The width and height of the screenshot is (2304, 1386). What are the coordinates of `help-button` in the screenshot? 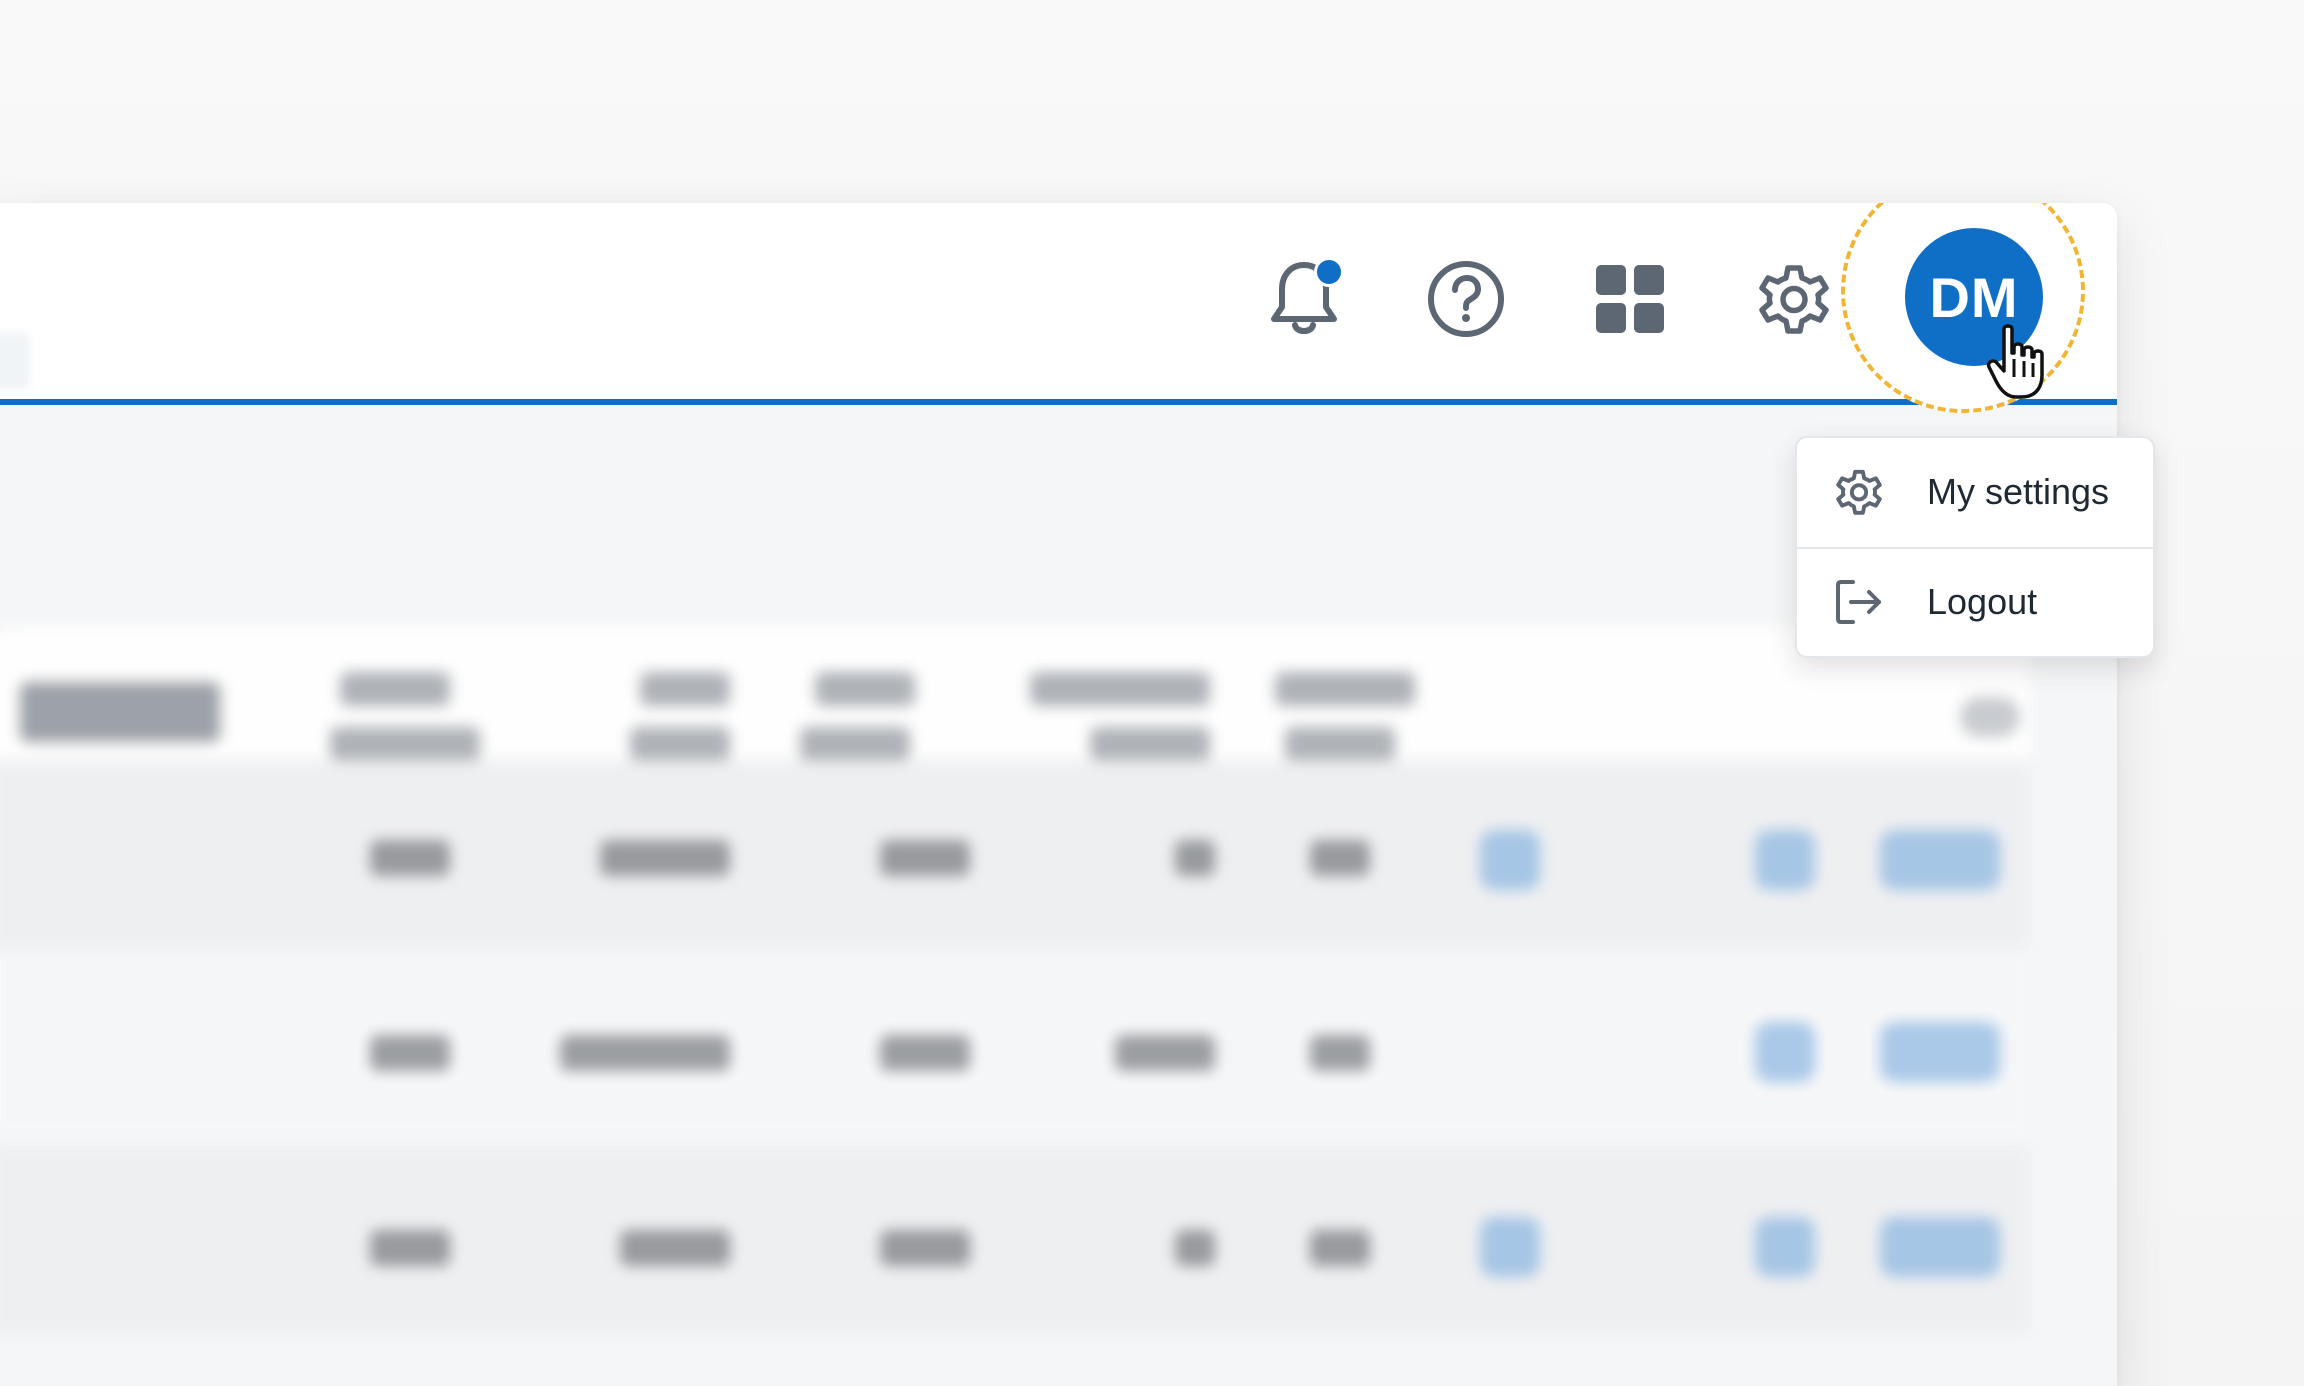 It's located at (1466, 299).